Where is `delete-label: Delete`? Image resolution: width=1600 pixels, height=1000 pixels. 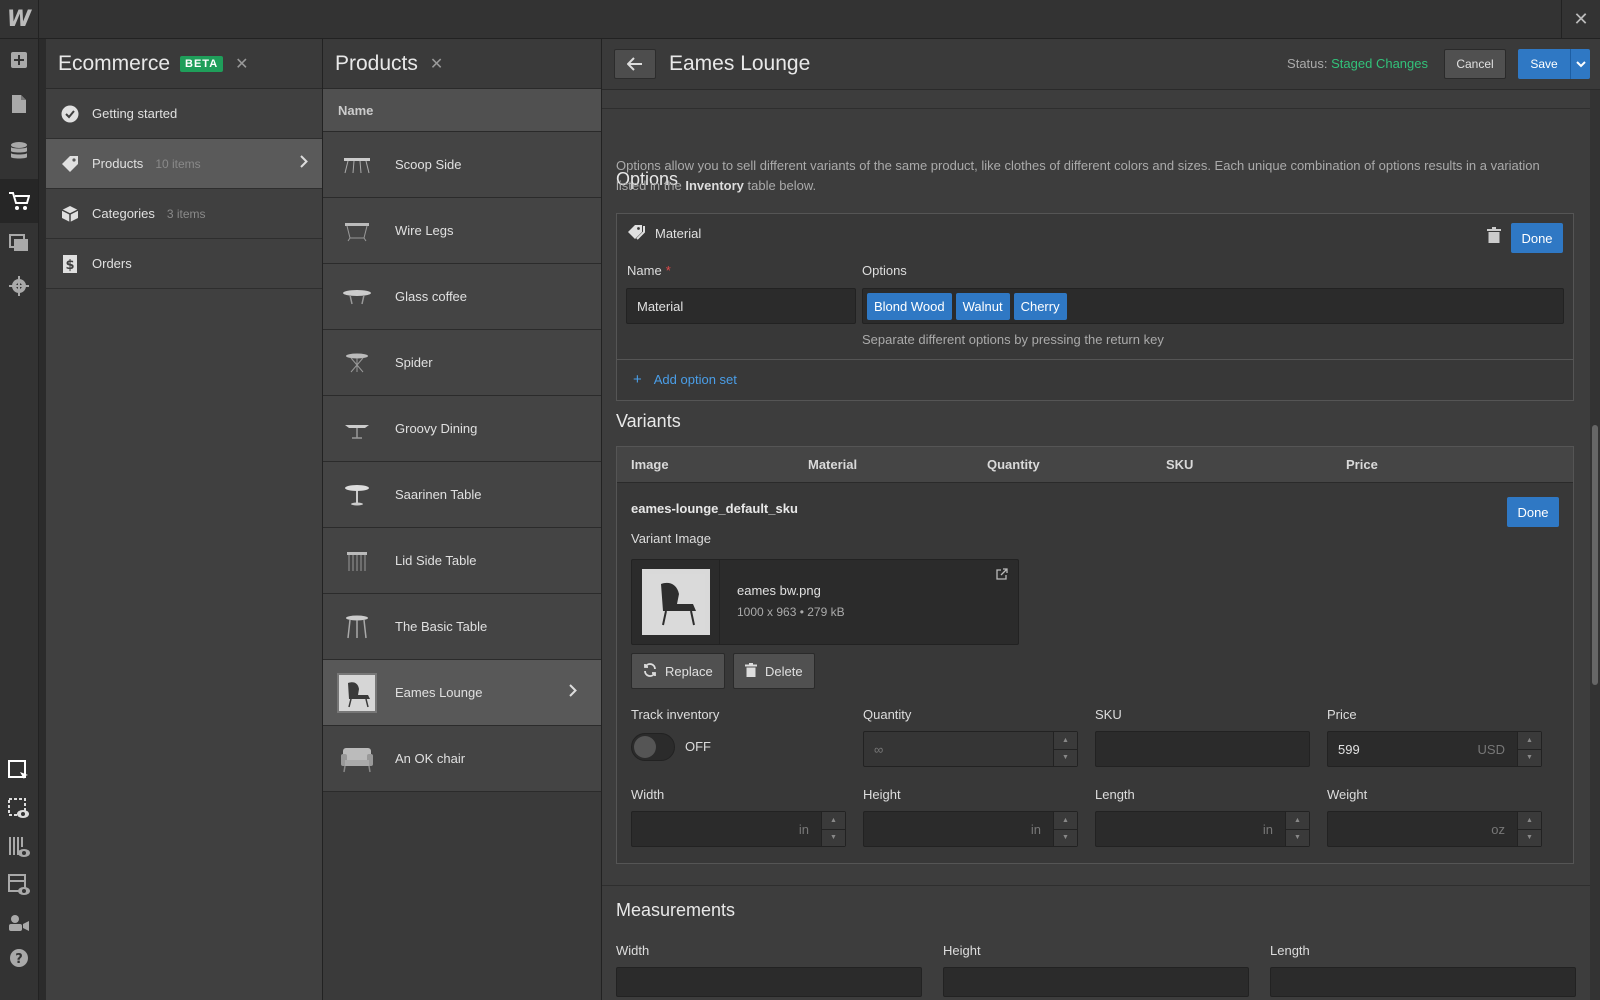 delete-label: Delete is located at coordinates (784, 671).